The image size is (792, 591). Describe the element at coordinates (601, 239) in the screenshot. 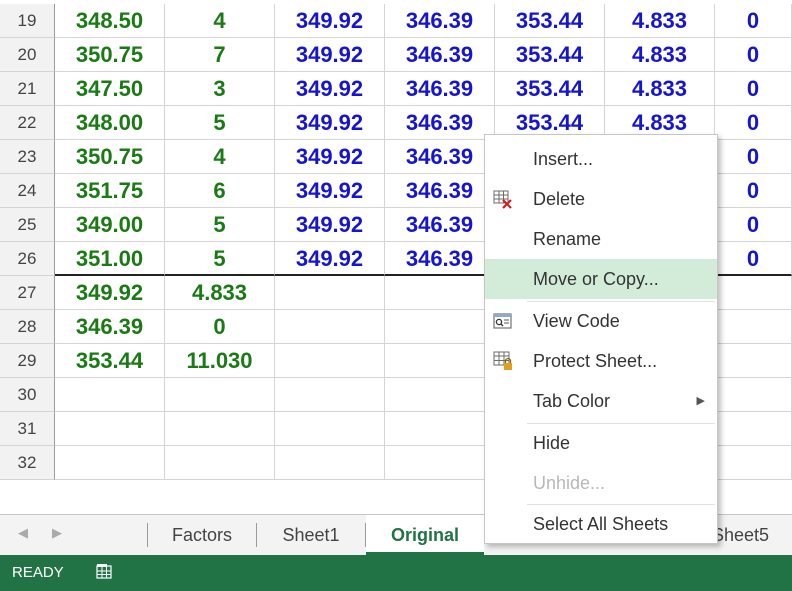

I see `menu-item-rename: Rename` at that location.